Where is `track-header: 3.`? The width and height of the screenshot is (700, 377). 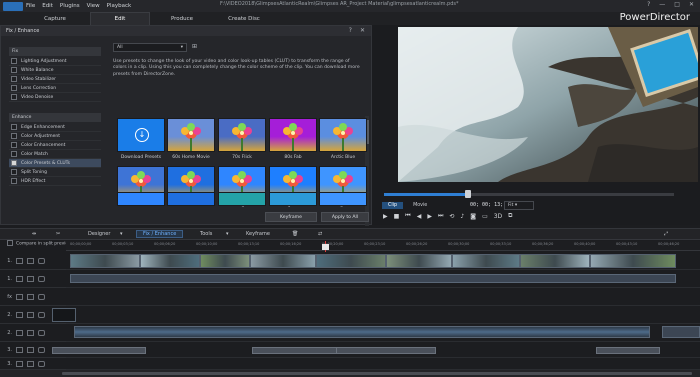
track-header: 3. is located at coordinates (33, 364).